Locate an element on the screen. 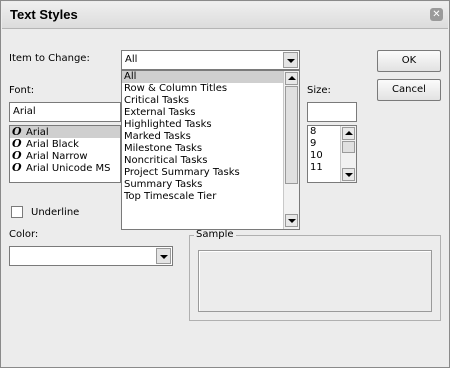 The width and height of the screenshot is (452, 370). dropdown-item: Milestone Tasks is located at coordinates (210, 149).